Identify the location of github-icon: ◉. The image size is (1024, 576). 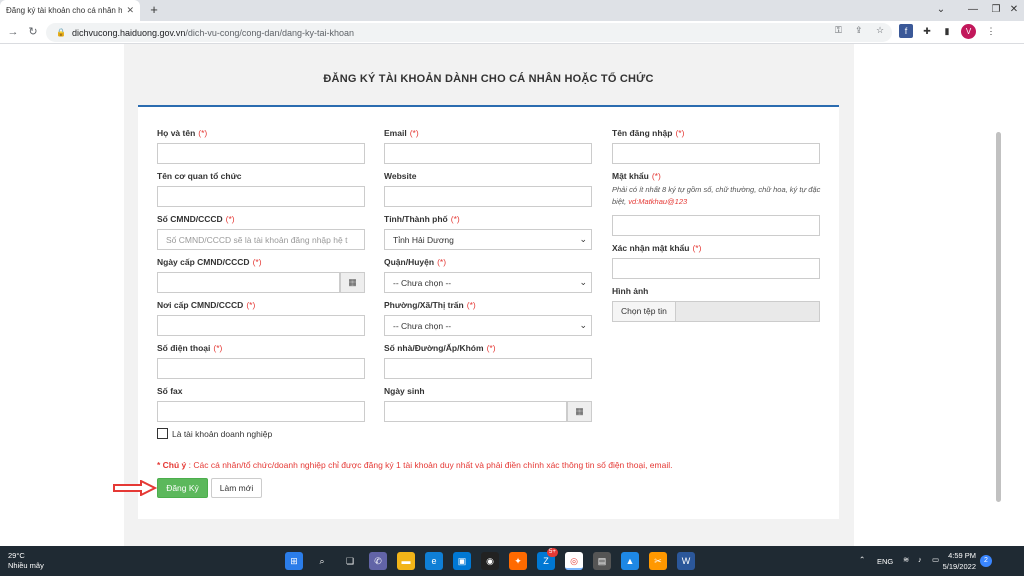
(490, 561).